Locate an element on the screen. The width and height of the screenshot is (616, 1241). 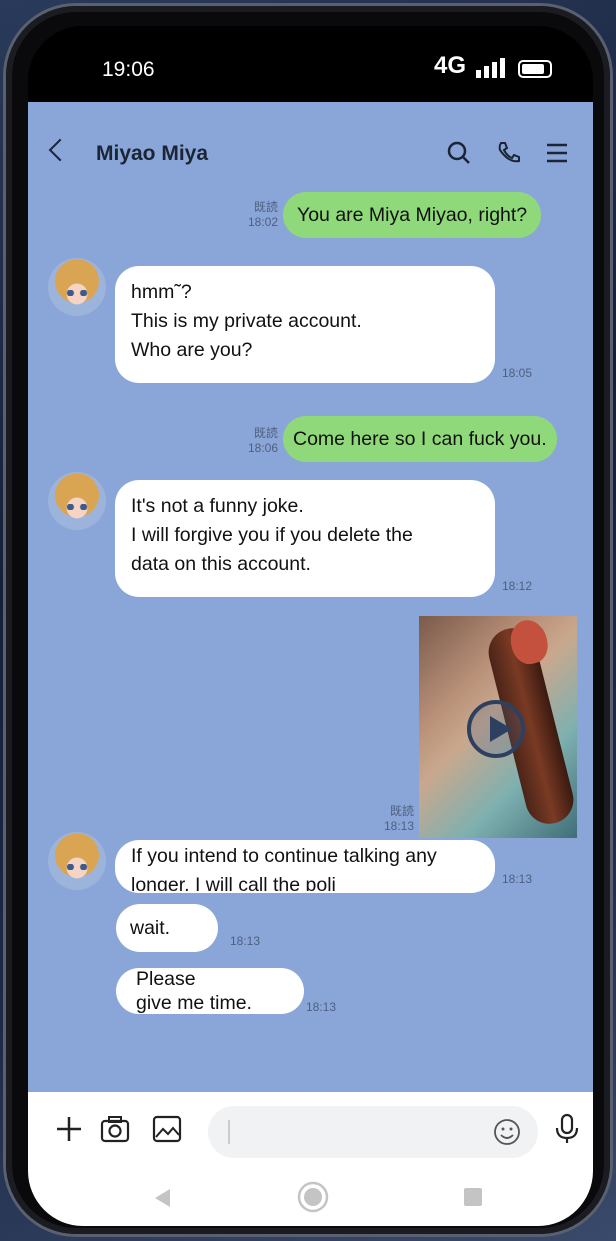
contact-name: Miyao Miya is located at coordinates (152, 154).